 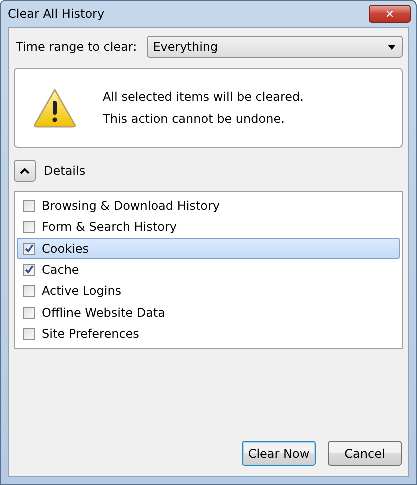 I want to click on item-label: Browsing & Download History, so click(x=131, y=205).